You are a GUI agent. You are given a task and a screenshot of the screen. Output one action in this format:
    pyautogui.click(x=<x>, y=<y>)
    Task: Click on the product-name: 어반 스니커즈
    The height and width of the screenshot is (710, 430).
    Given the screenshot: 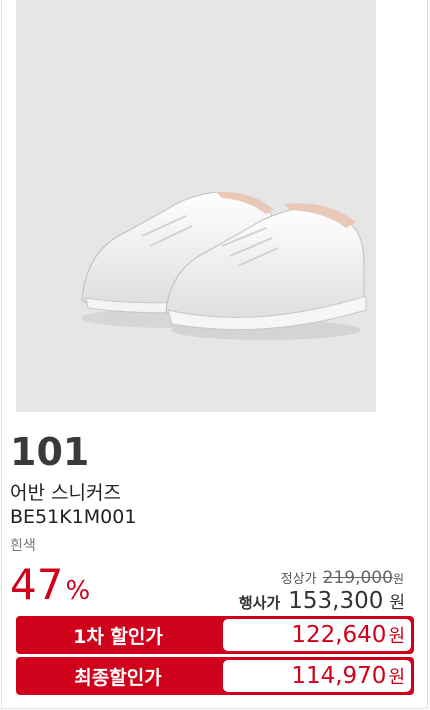 What is the action you would take?
    pyautogui.click(x=65, y=491)
    